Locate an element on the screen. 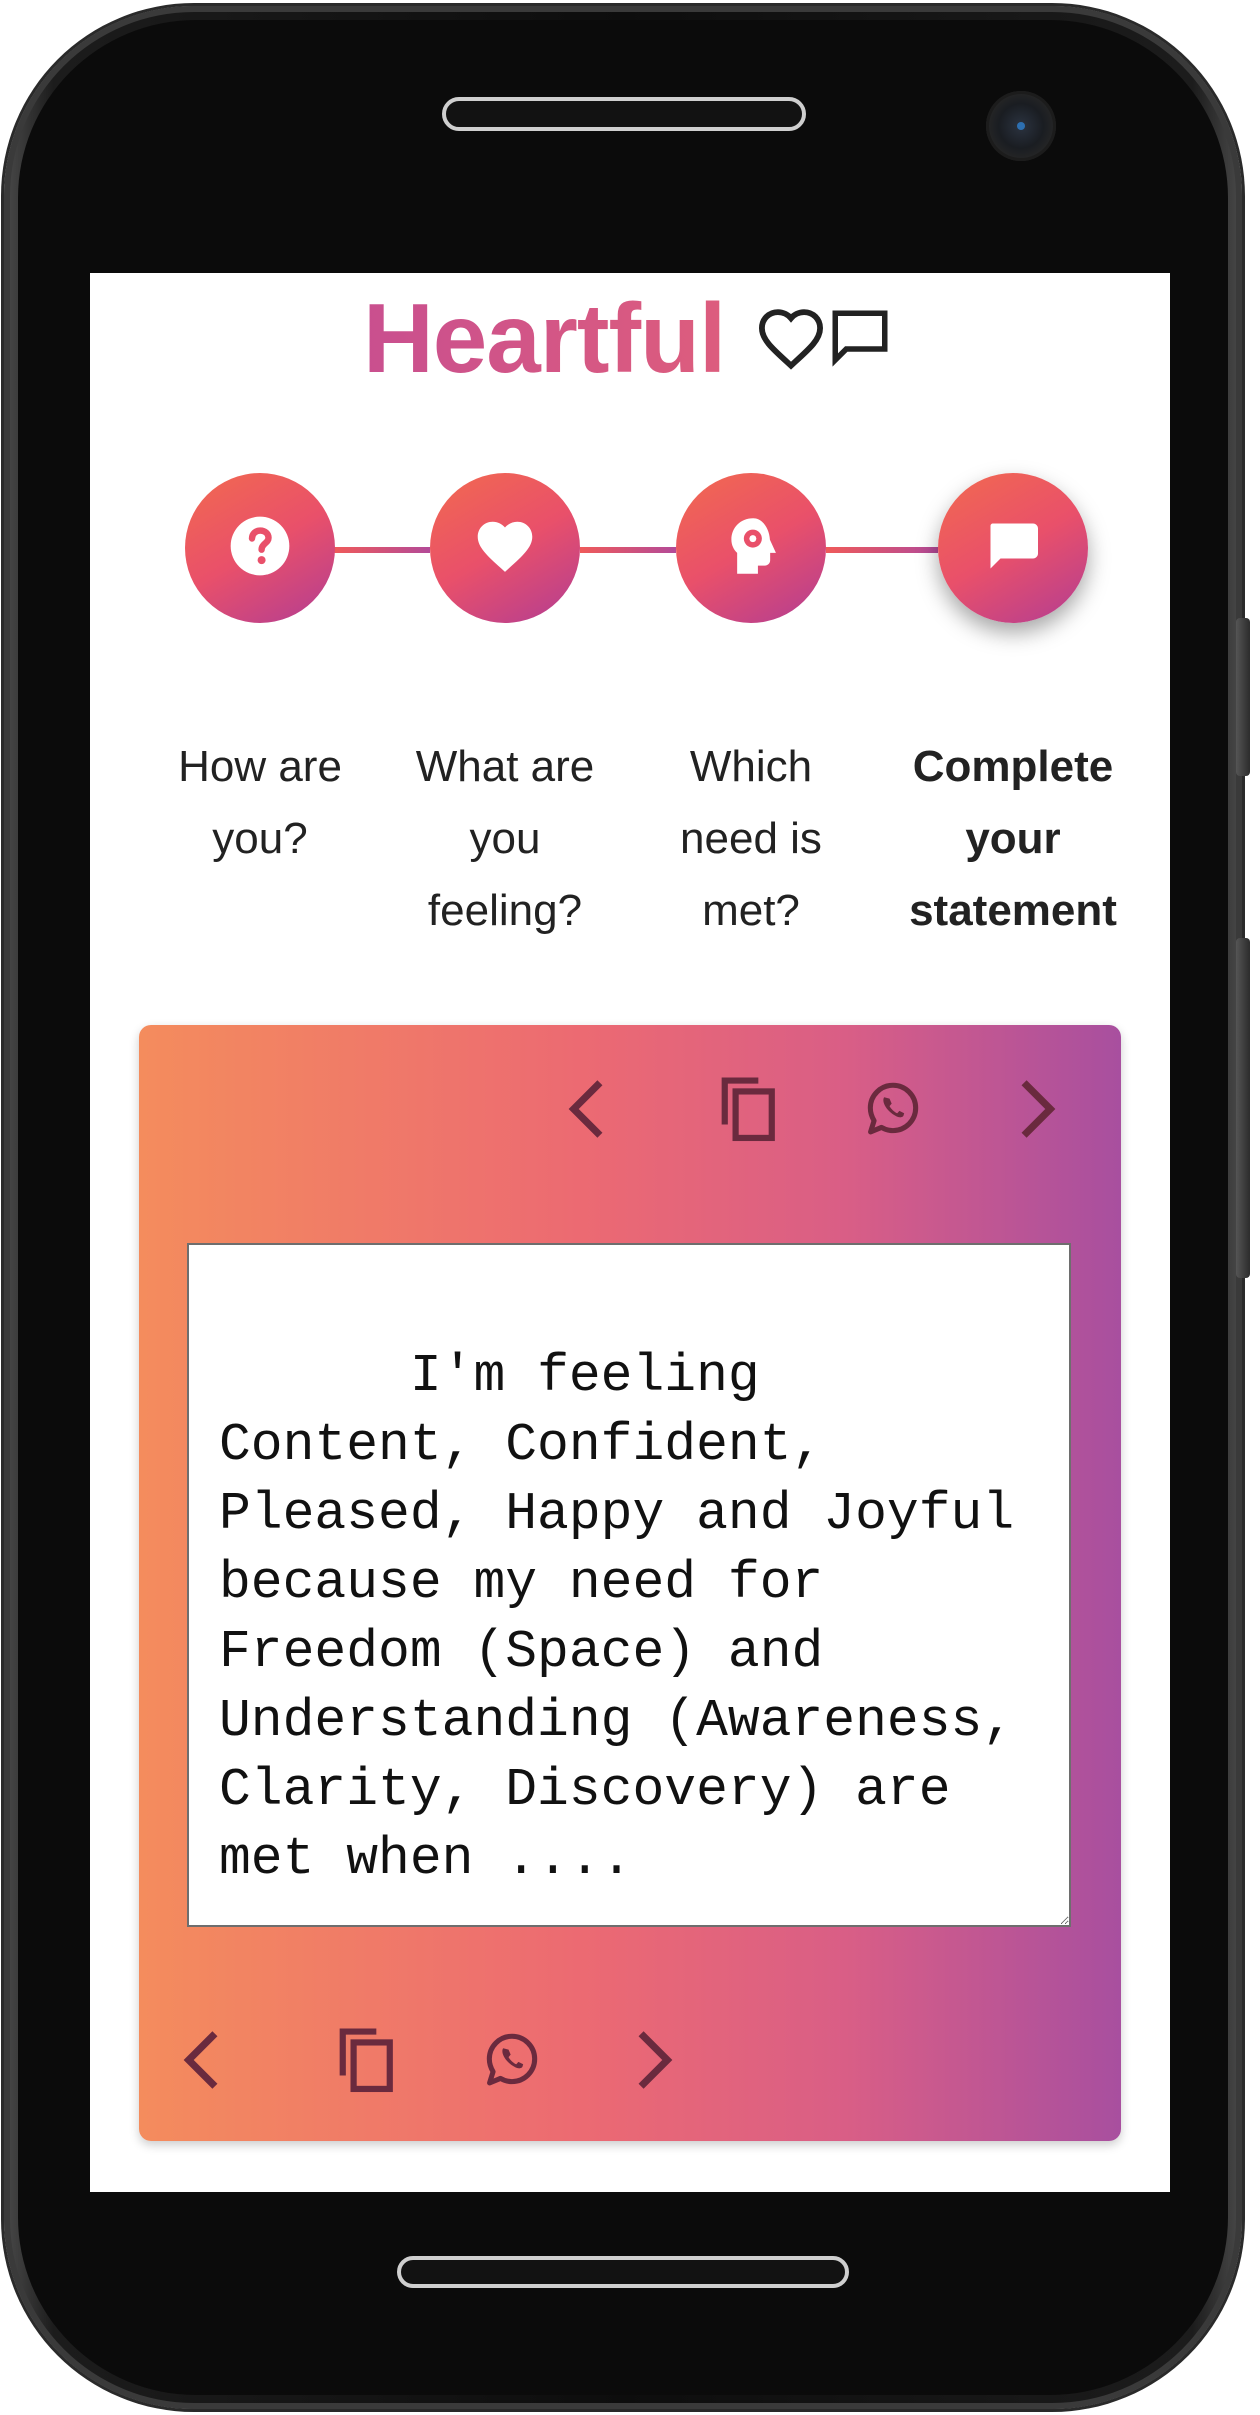 Image resolution: width=1260 pixels, height=2415 pixels. app-header: Heartful is located at coordinates (630, 338).